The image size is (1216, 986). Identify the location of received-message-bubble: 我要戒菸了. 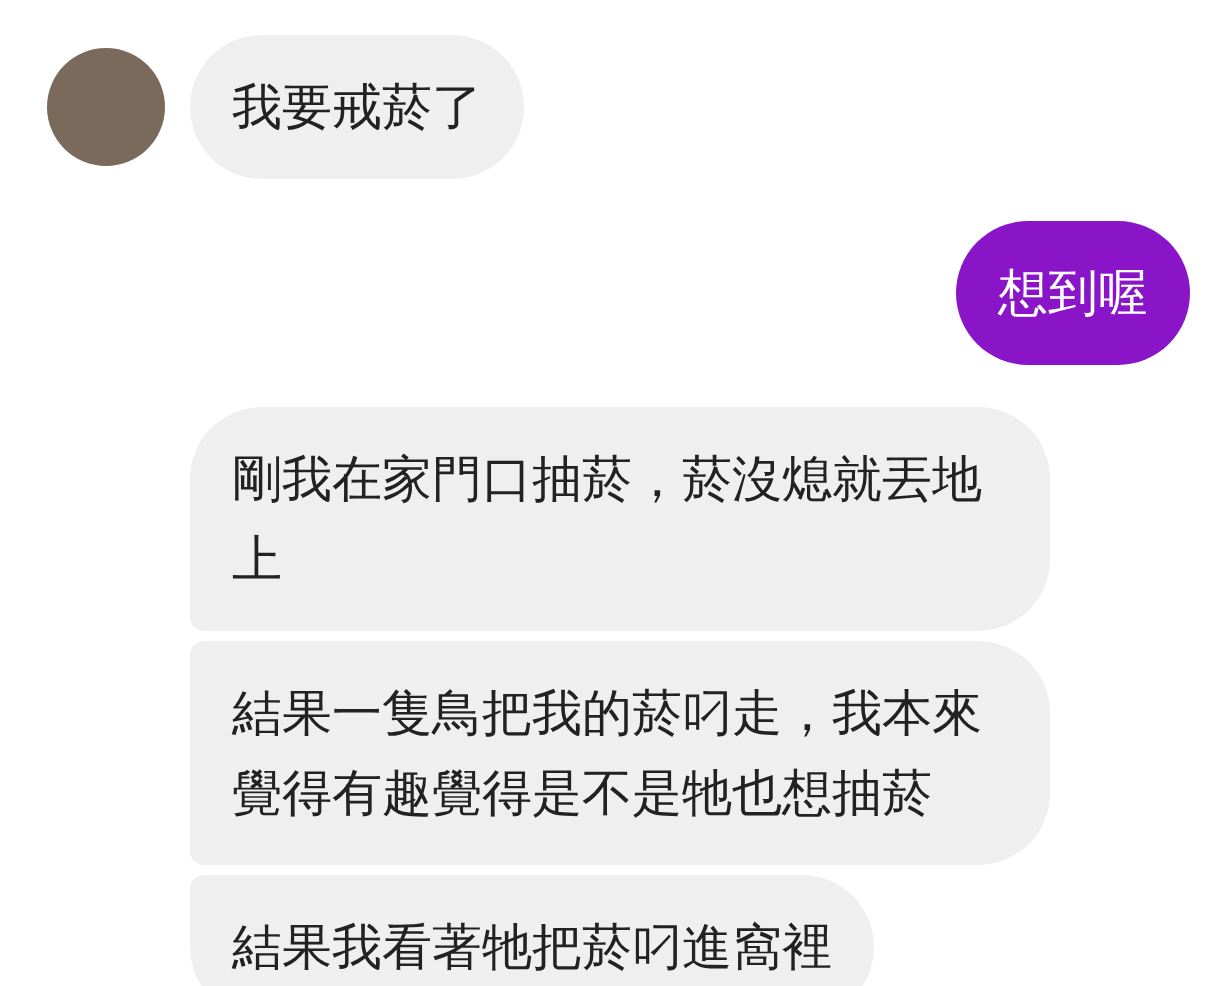
(357, 107).